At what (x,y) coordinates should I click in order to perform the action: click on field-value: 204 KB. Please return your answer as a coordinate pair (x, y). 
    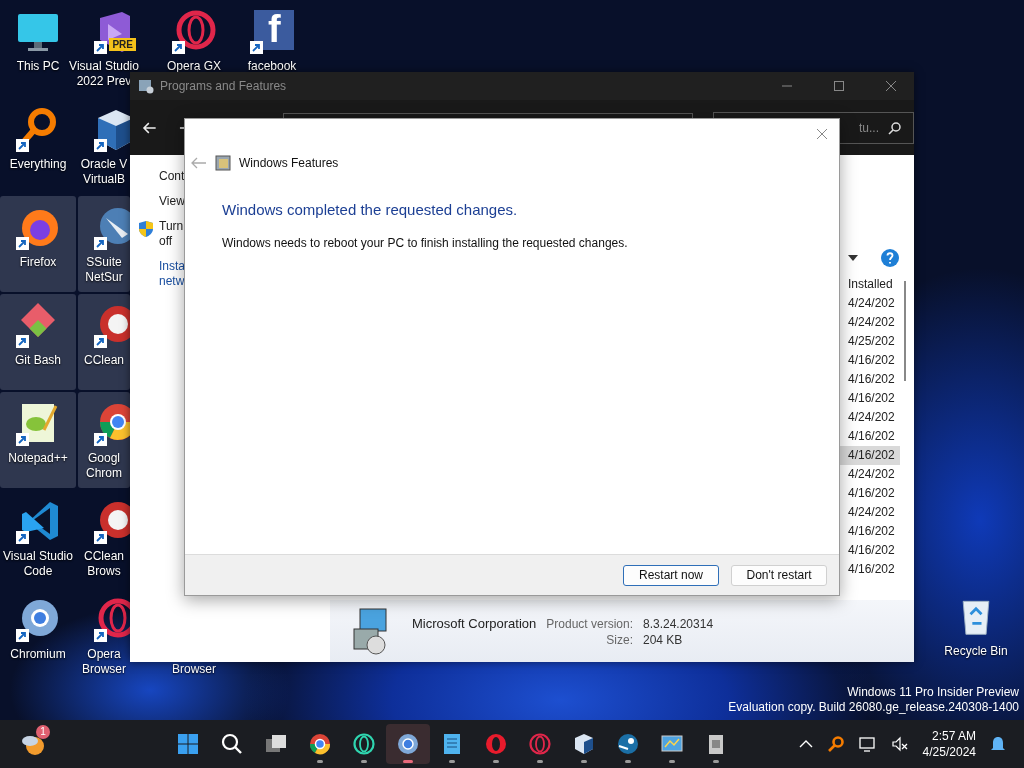
    Looking at the image, I should click on (663, 639).